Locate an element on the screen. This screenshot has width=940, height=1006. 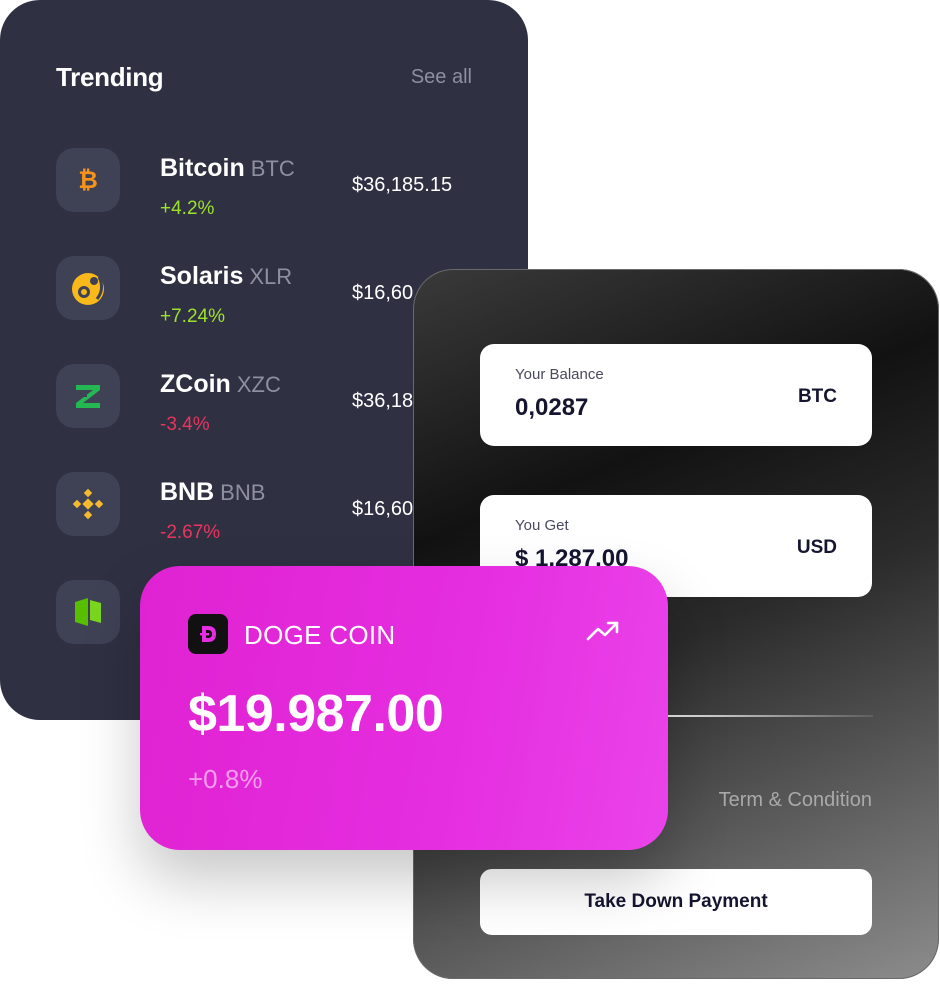
coin-price: $36,185.15 is located at coordinates (402, 185).